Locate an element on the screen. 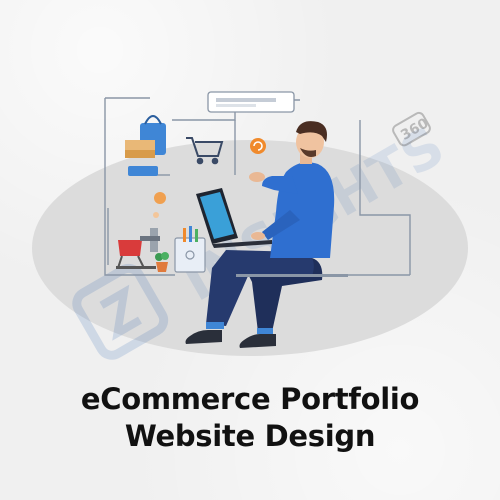 The height and width of the screenshot is (500, 500). coin-icon is located at coordinates (160, 198).